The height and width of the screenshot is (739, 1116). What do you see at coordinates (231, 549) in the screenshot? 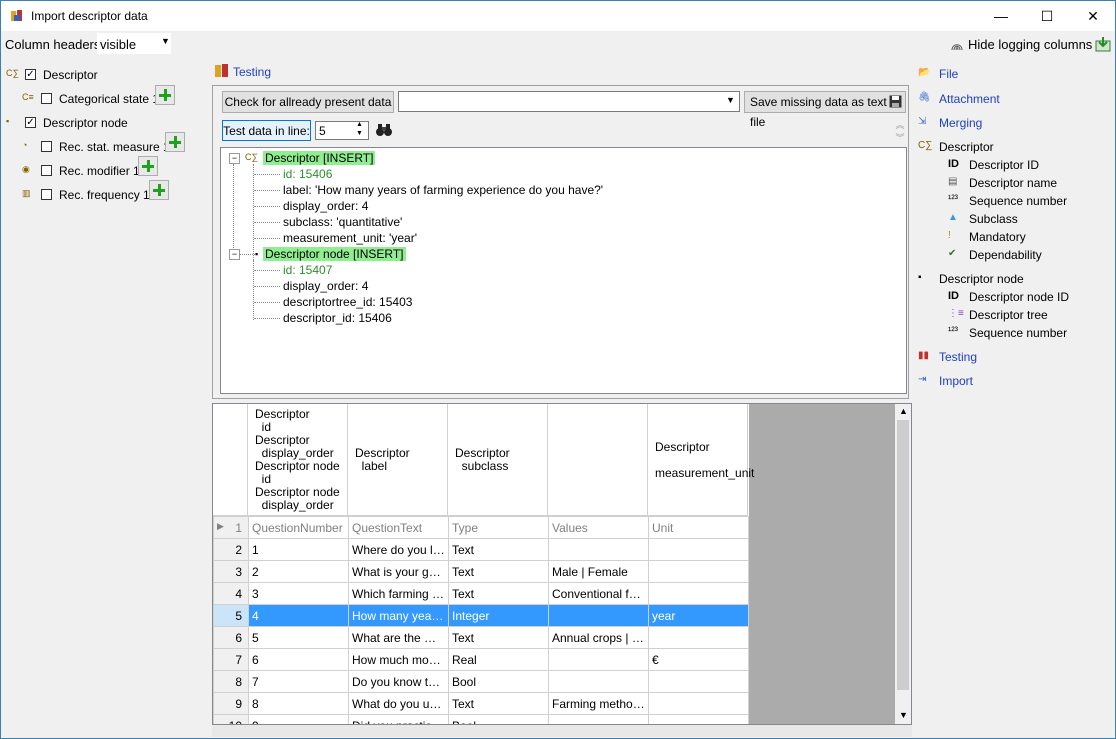
I see `row-header: 2` at bounding box center [231, 549].